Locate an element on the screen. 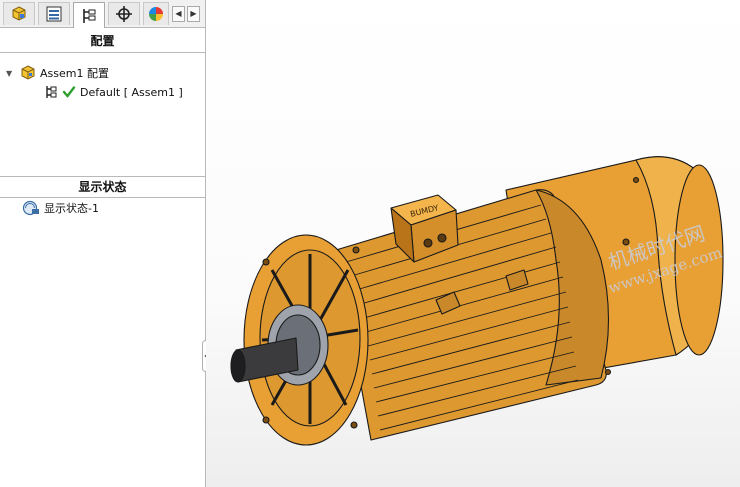 The width and height of the screenshot is (740, 487). configuration-tree-icon is located at coordinates (51, 92).